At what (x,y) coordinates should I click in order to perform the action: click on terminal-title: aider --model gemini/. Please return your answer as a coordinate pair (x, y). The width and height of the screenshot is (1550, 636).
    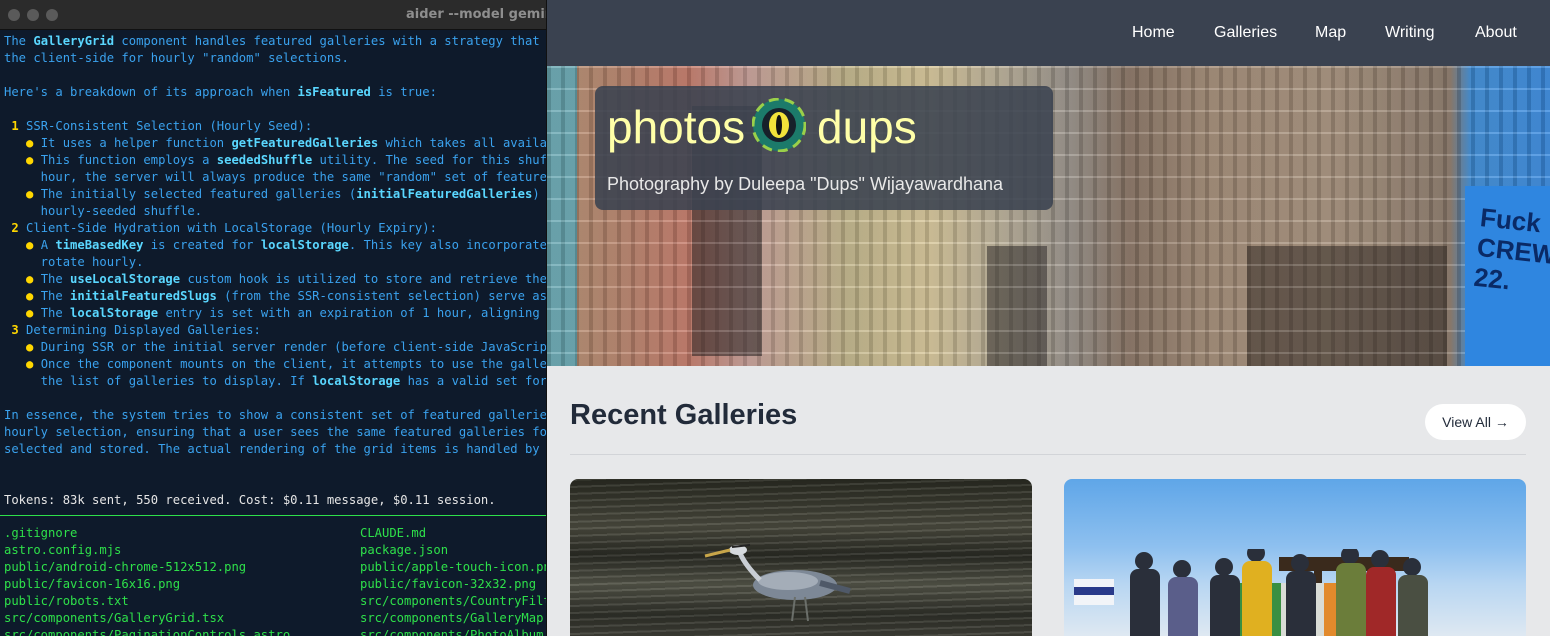
    Looking at the image, I should click on (477, 14).